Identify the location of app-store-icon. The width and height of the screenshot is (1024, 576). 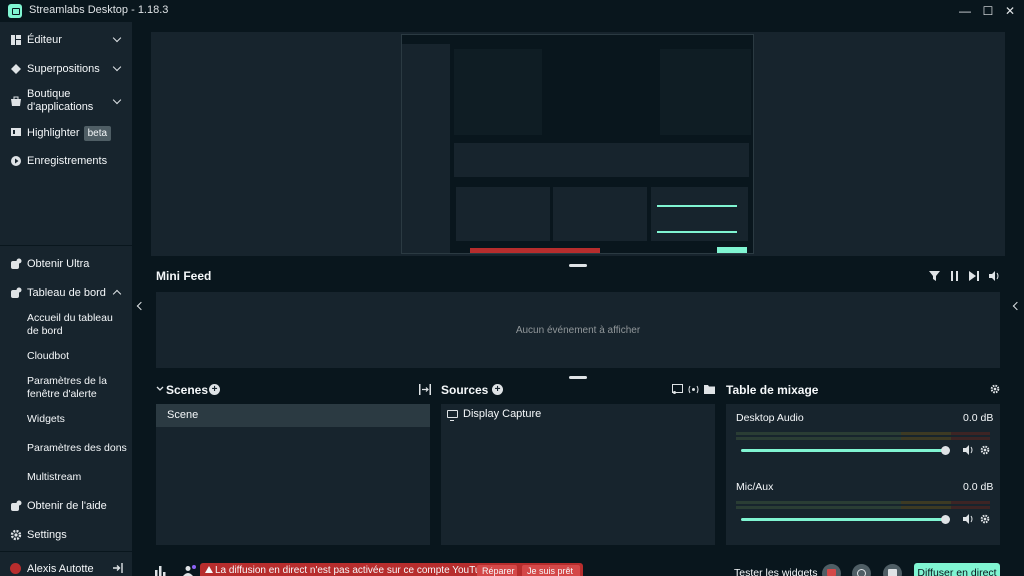
(16, 101).